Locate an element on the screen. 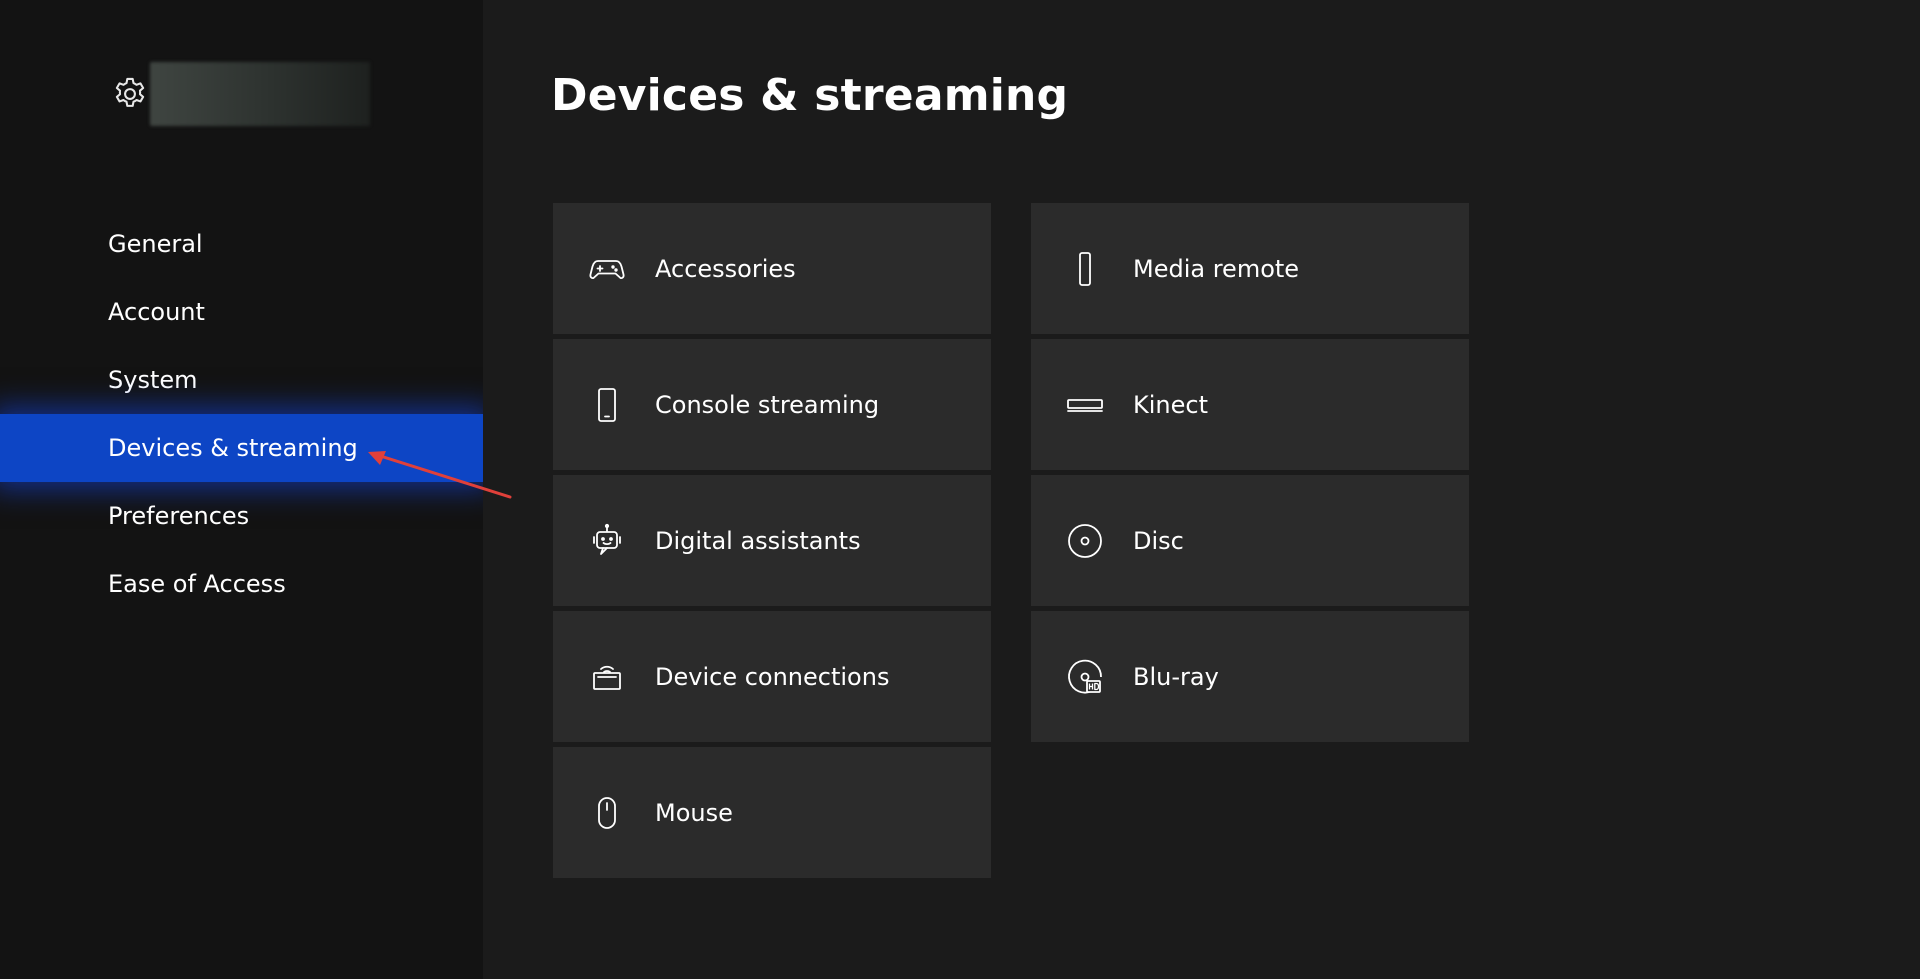 The width and height of the screenshot is (1920, 979). phone-icon is located at coordinates (607, 405).